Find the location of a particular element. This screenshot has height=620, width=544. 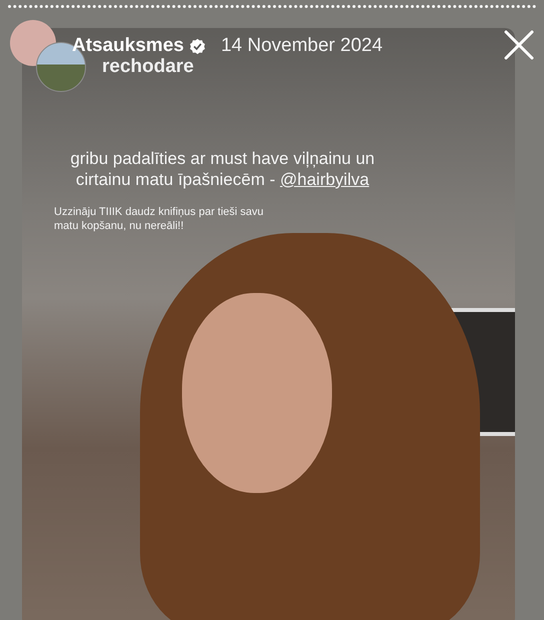

author-name: rechodare is located at coordinates (148, 67).